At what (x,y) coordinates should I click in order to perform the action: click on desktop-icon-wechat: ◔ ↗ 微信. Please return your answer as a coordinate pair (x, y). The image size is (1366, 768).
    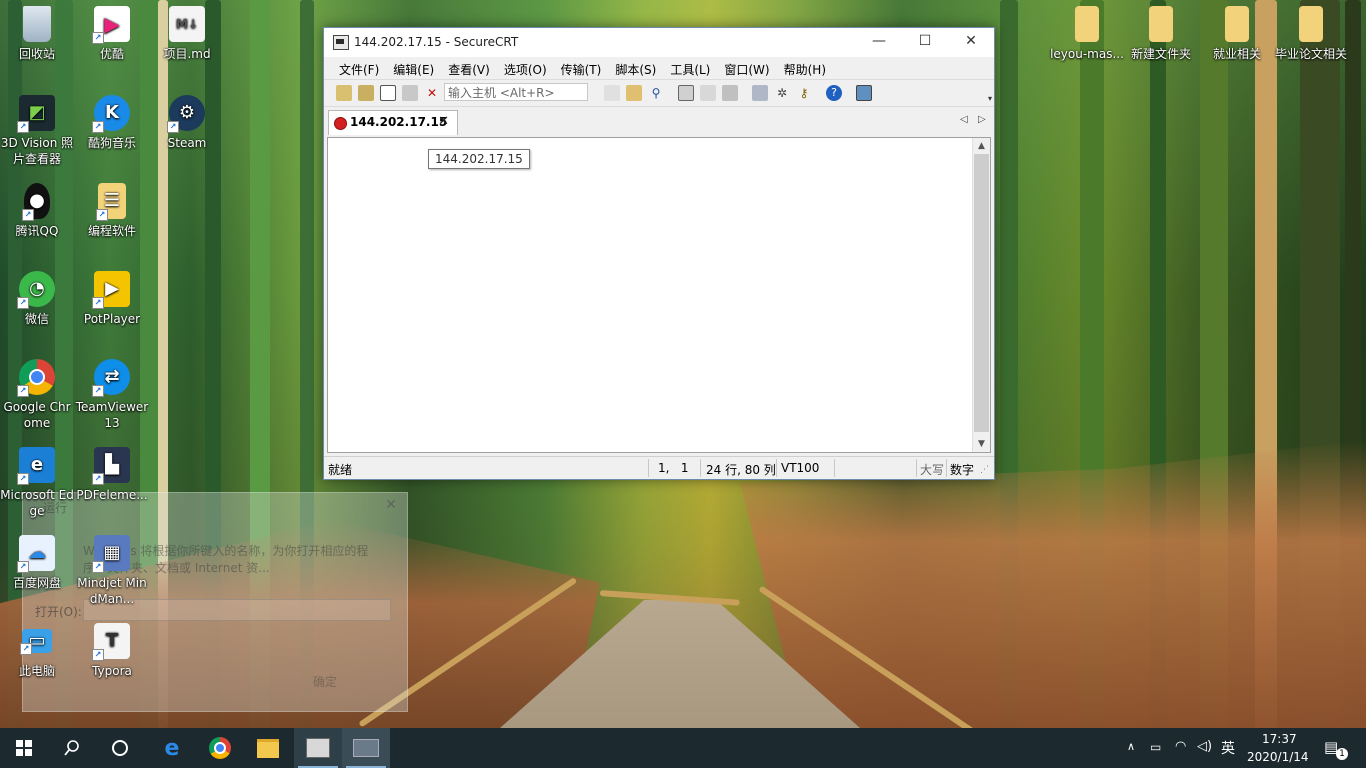
    Looking at the image, I should click on (37, 299).